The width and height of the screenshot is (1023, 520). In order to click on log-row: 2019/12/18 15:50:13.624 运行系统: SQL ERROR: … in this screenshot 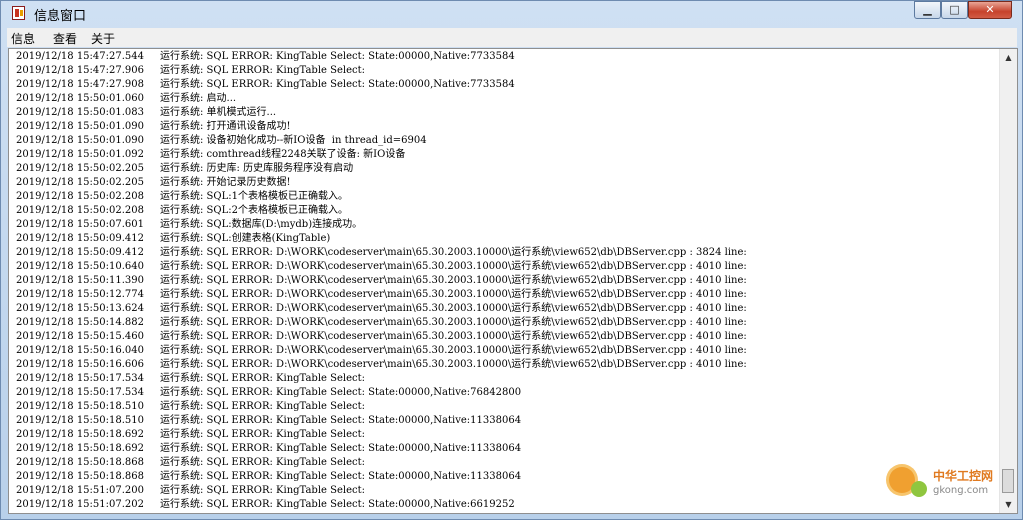, I will do `click(508, 309)`.